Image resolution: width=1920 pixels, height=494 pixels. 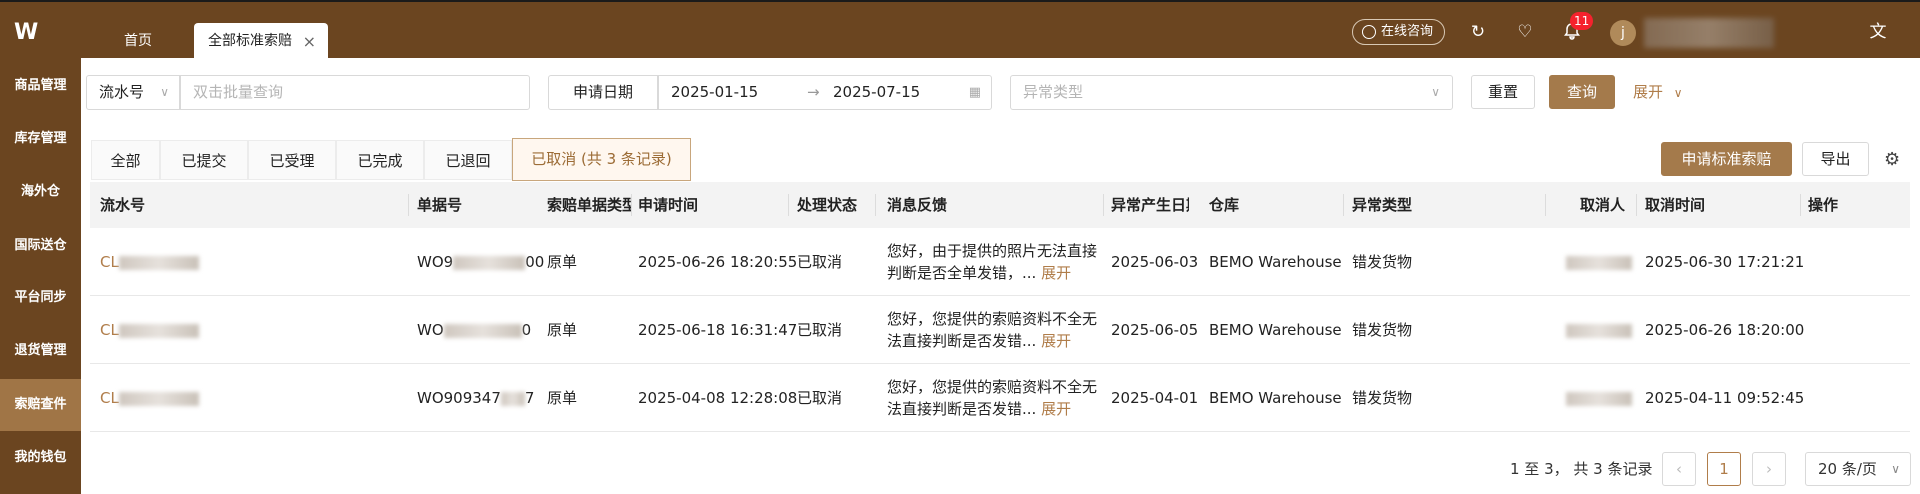 What do you see at coordinates (1658, 92) in the screenshot?
I see `expand-filters-button: 展开 ∨` at bounding box center [1658, 92].